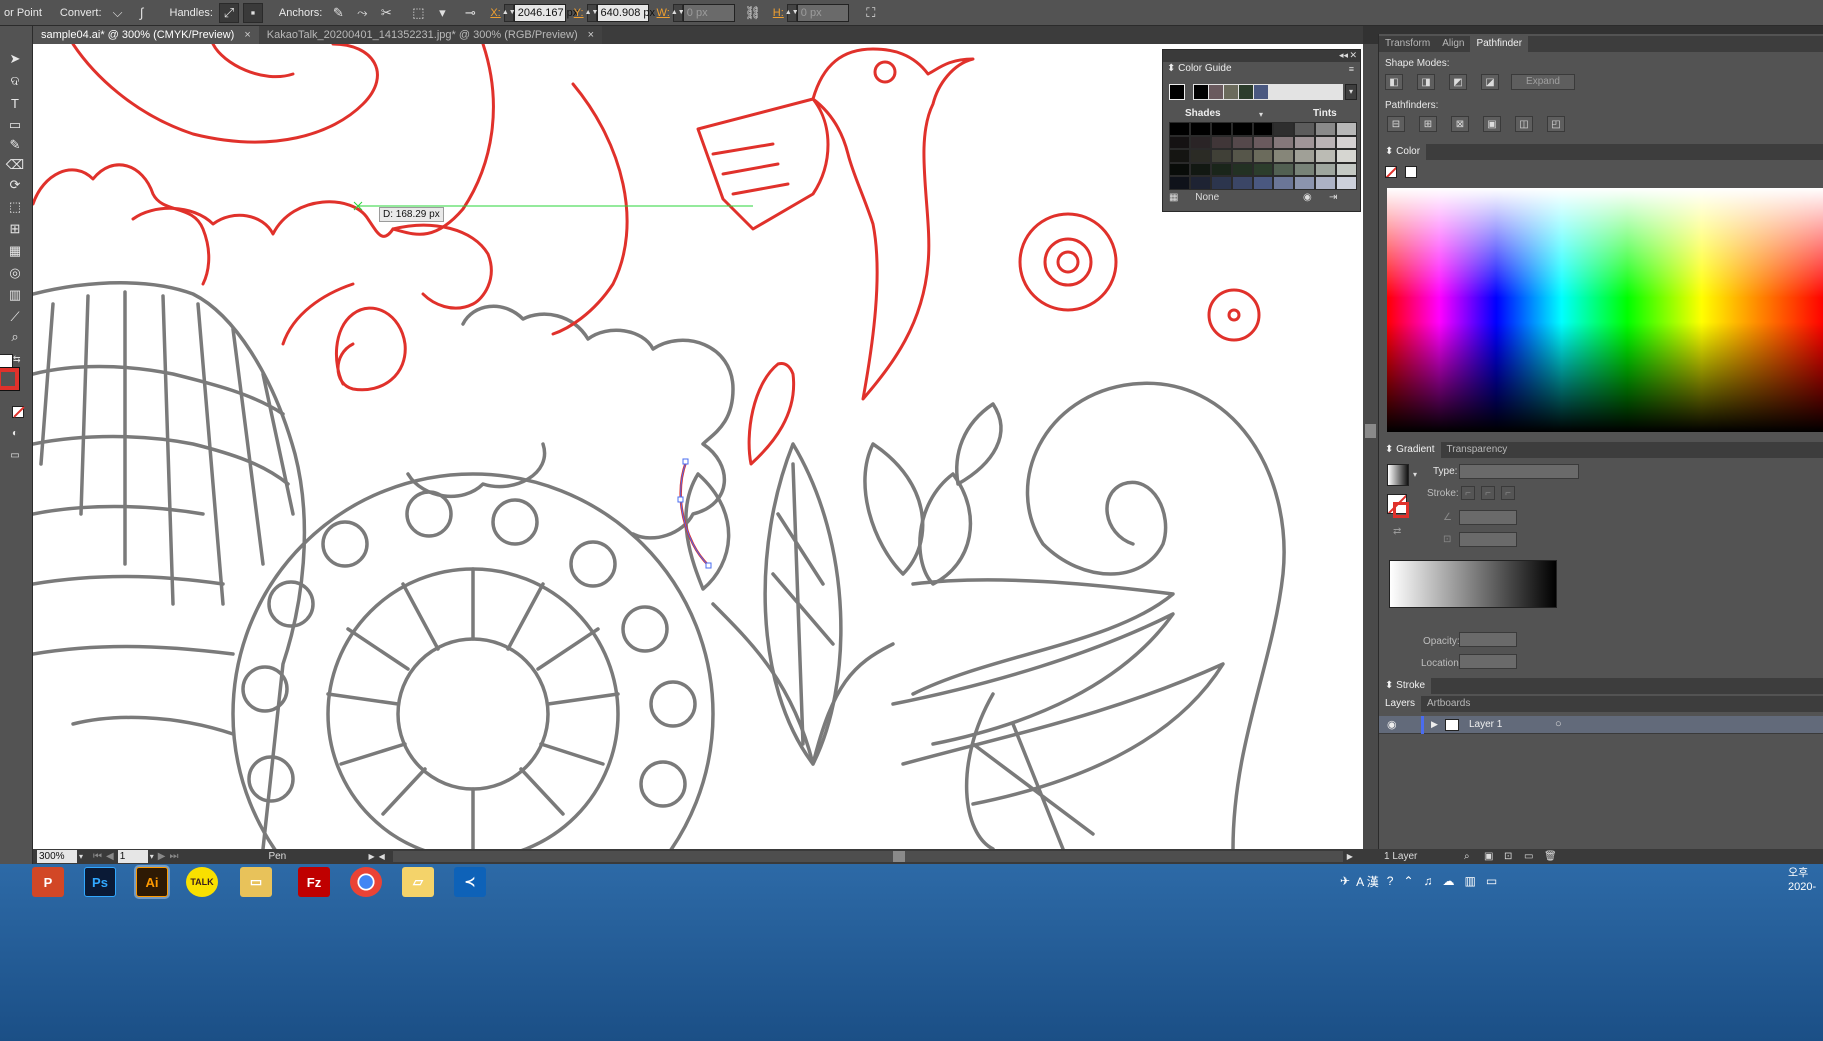  I want to click on aspect-ratio-field, so click(1488, 539).